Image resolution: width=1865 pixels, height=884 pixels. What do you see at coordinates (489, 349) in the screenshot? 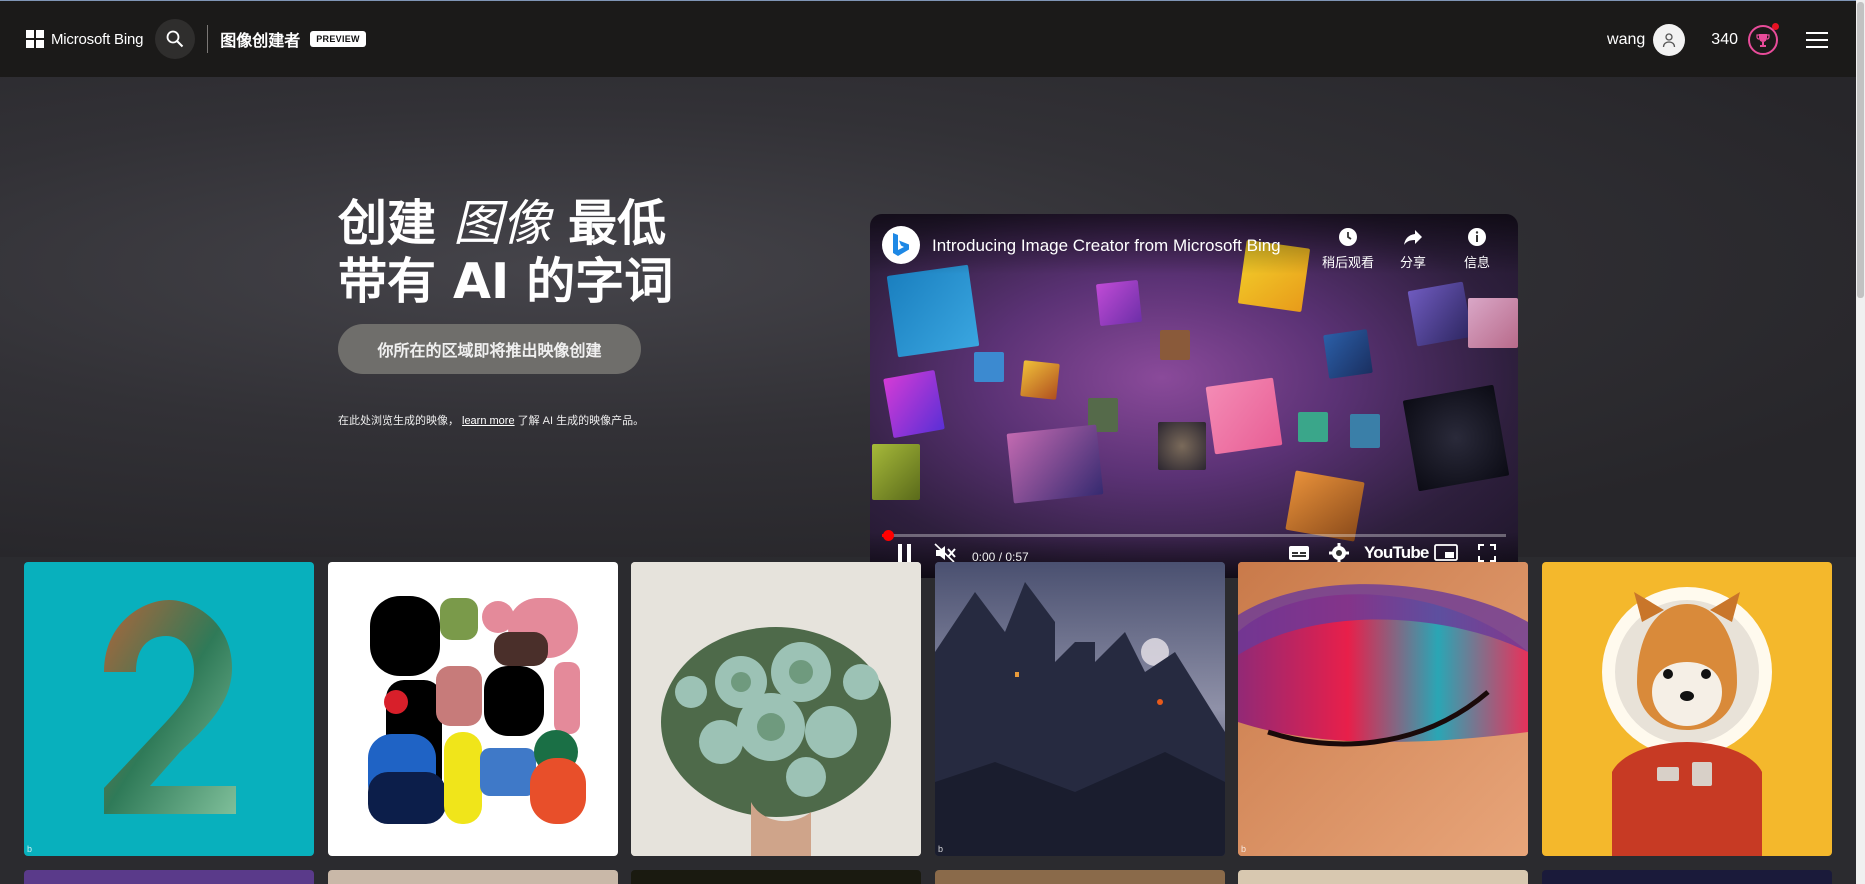
I see `create-coming-soon-button: 你所在的区域即将推出映像创建` at bounding box center [489, 349].